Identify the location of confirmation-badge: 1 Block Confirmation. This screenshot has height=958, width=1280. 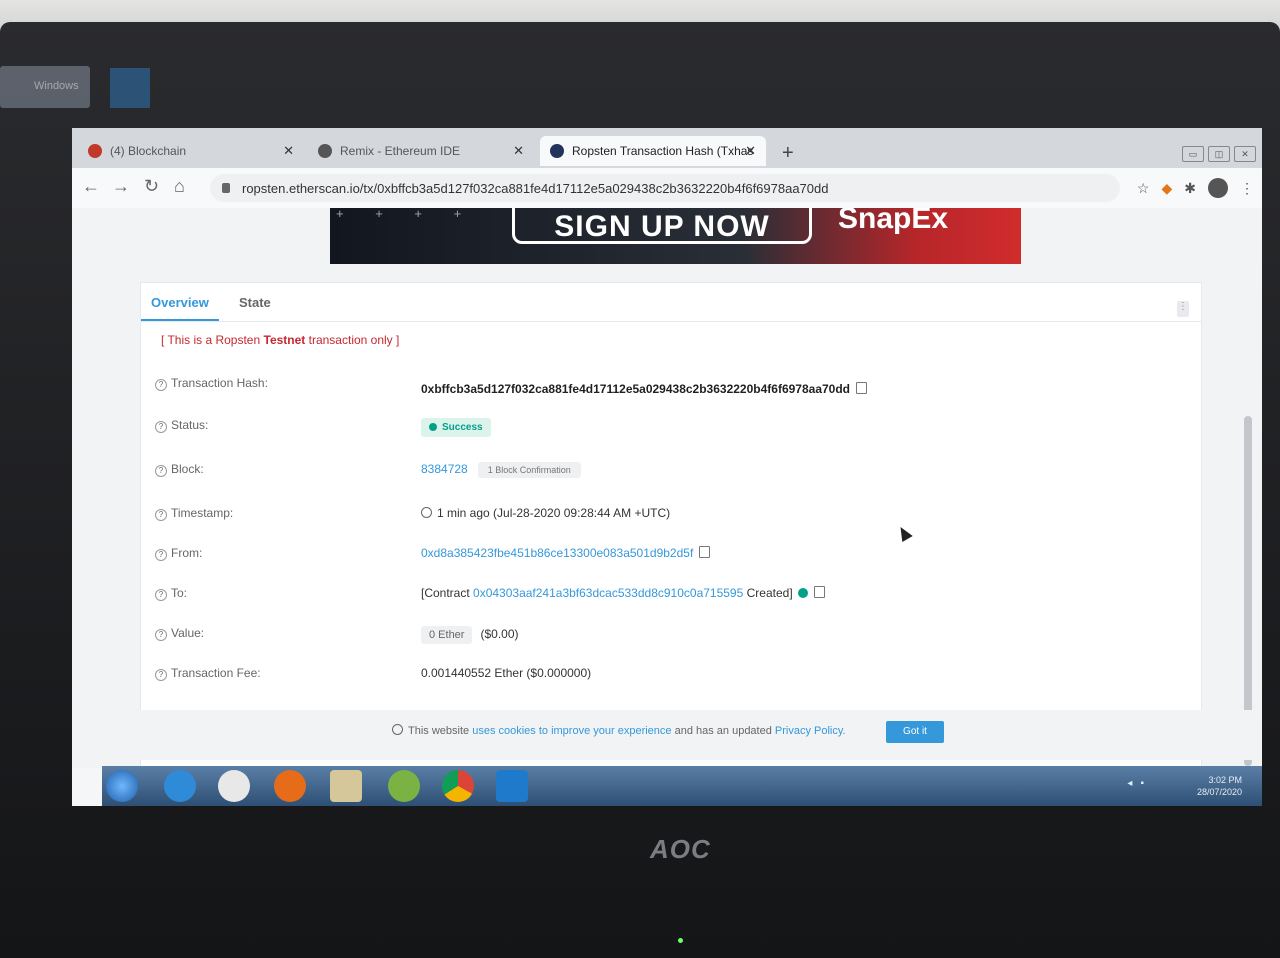
(529, 470).